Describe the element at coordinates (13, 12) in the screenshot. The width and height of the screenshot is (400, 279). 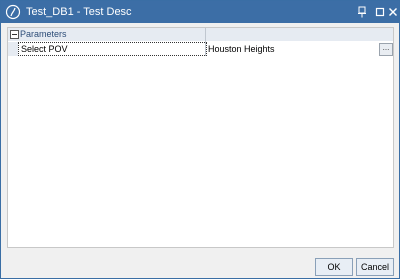
I see `app-logo-icon` at that location.